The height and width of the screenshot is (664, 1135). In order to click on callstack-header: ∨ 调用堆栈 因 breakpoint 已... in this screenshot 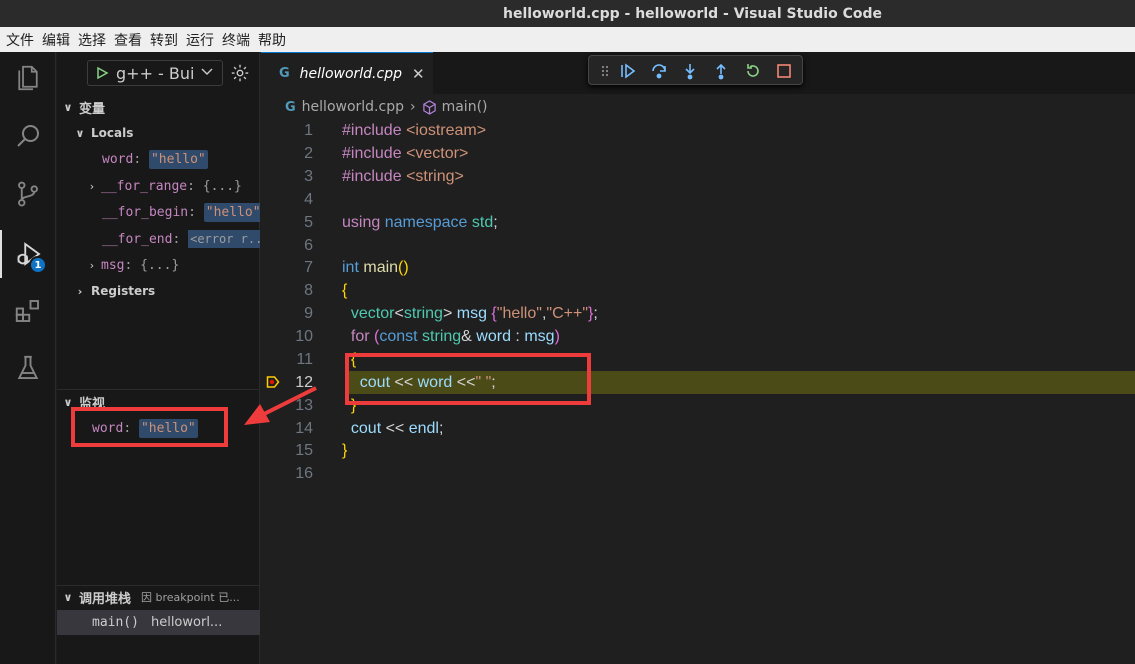, I will do `click(158, 597)`.